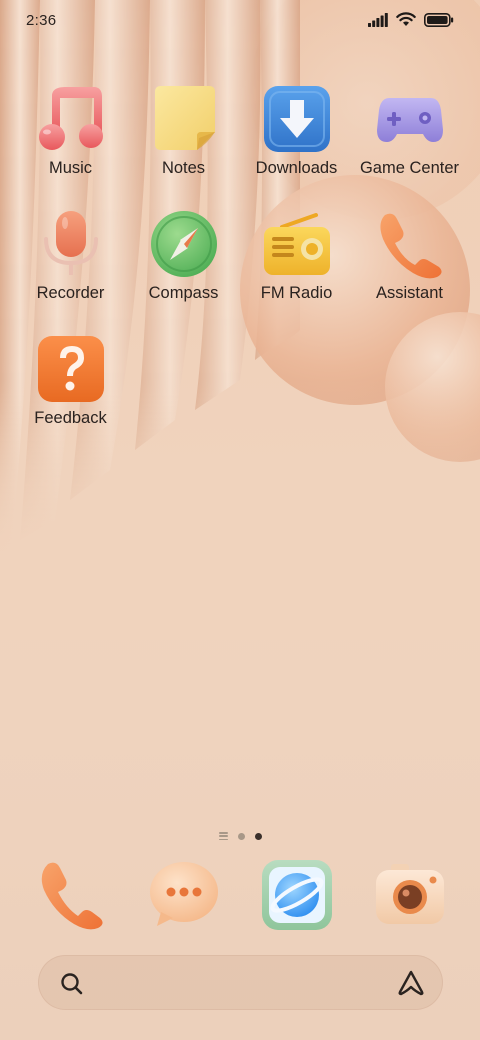 This screenshot has height=1040, width=480. I want to click on camera-icon, so click(410, 894).